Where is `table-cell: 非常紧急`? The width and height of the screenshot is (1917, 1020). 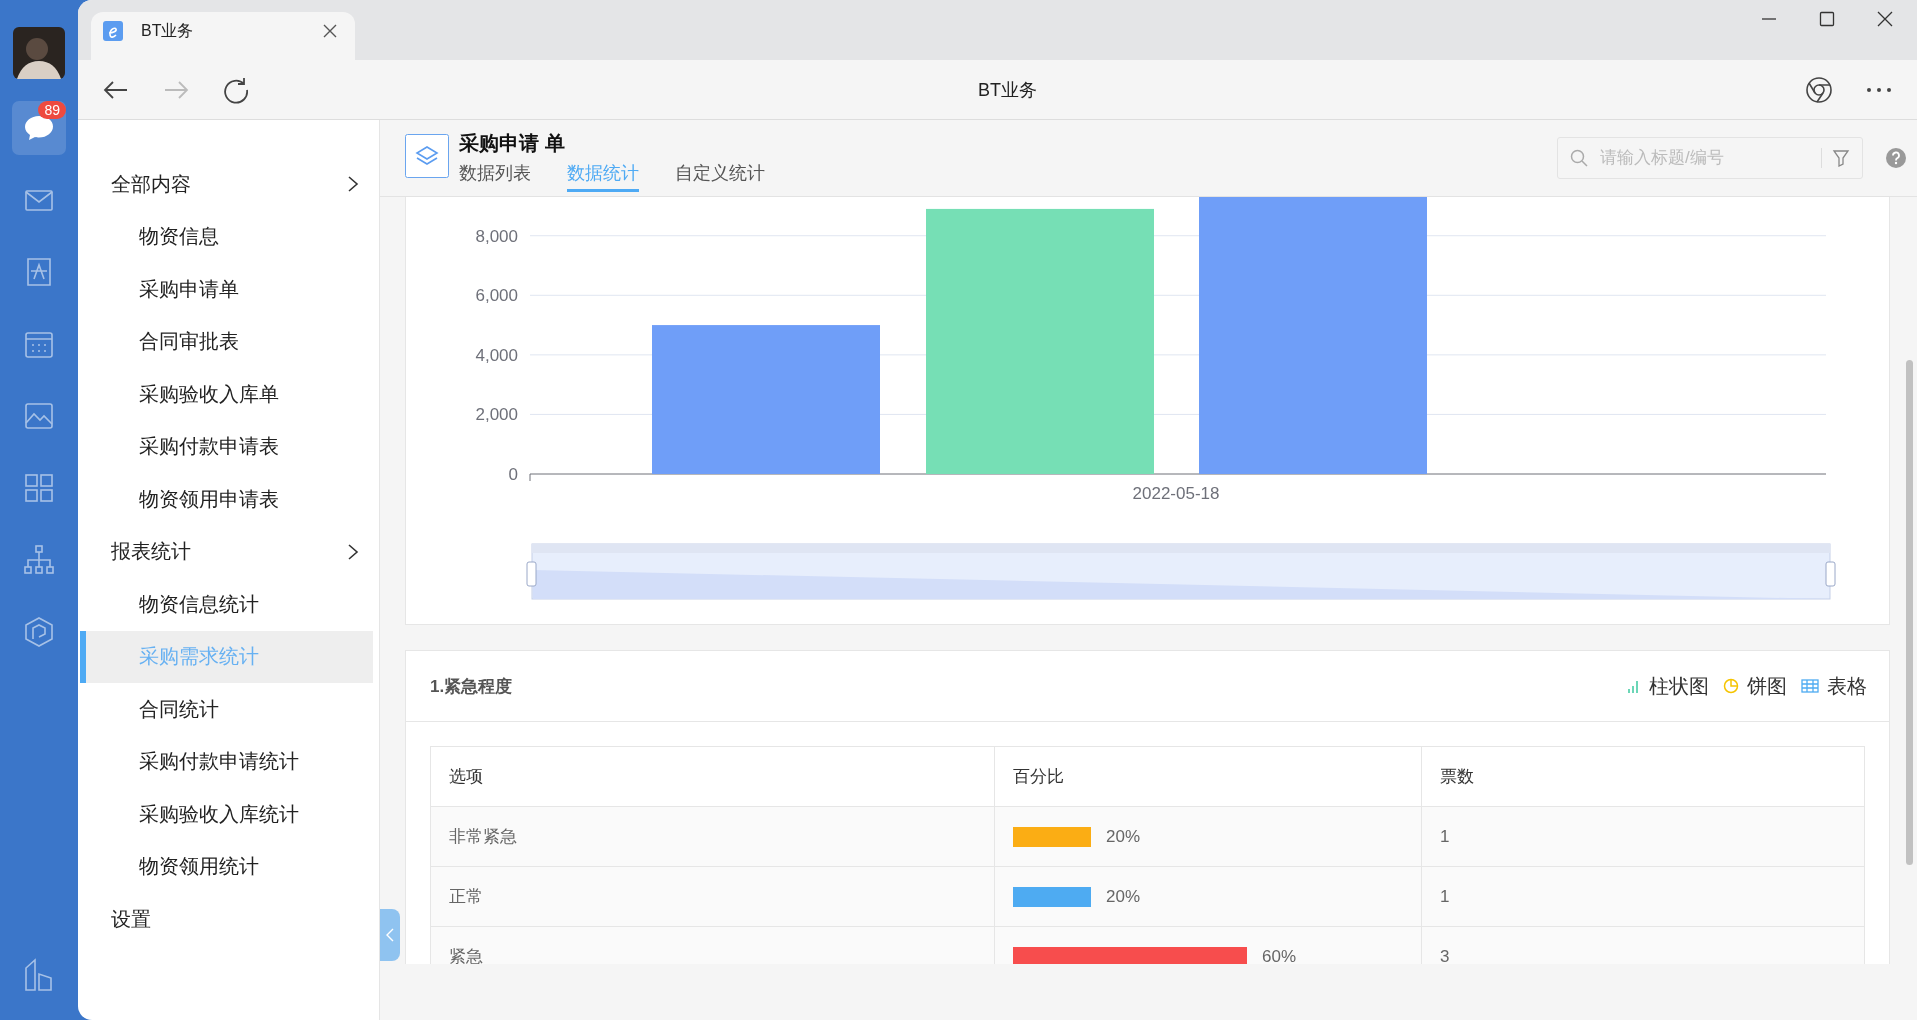 table-cell: 非常紧急 is located at coordinates (712, 836).